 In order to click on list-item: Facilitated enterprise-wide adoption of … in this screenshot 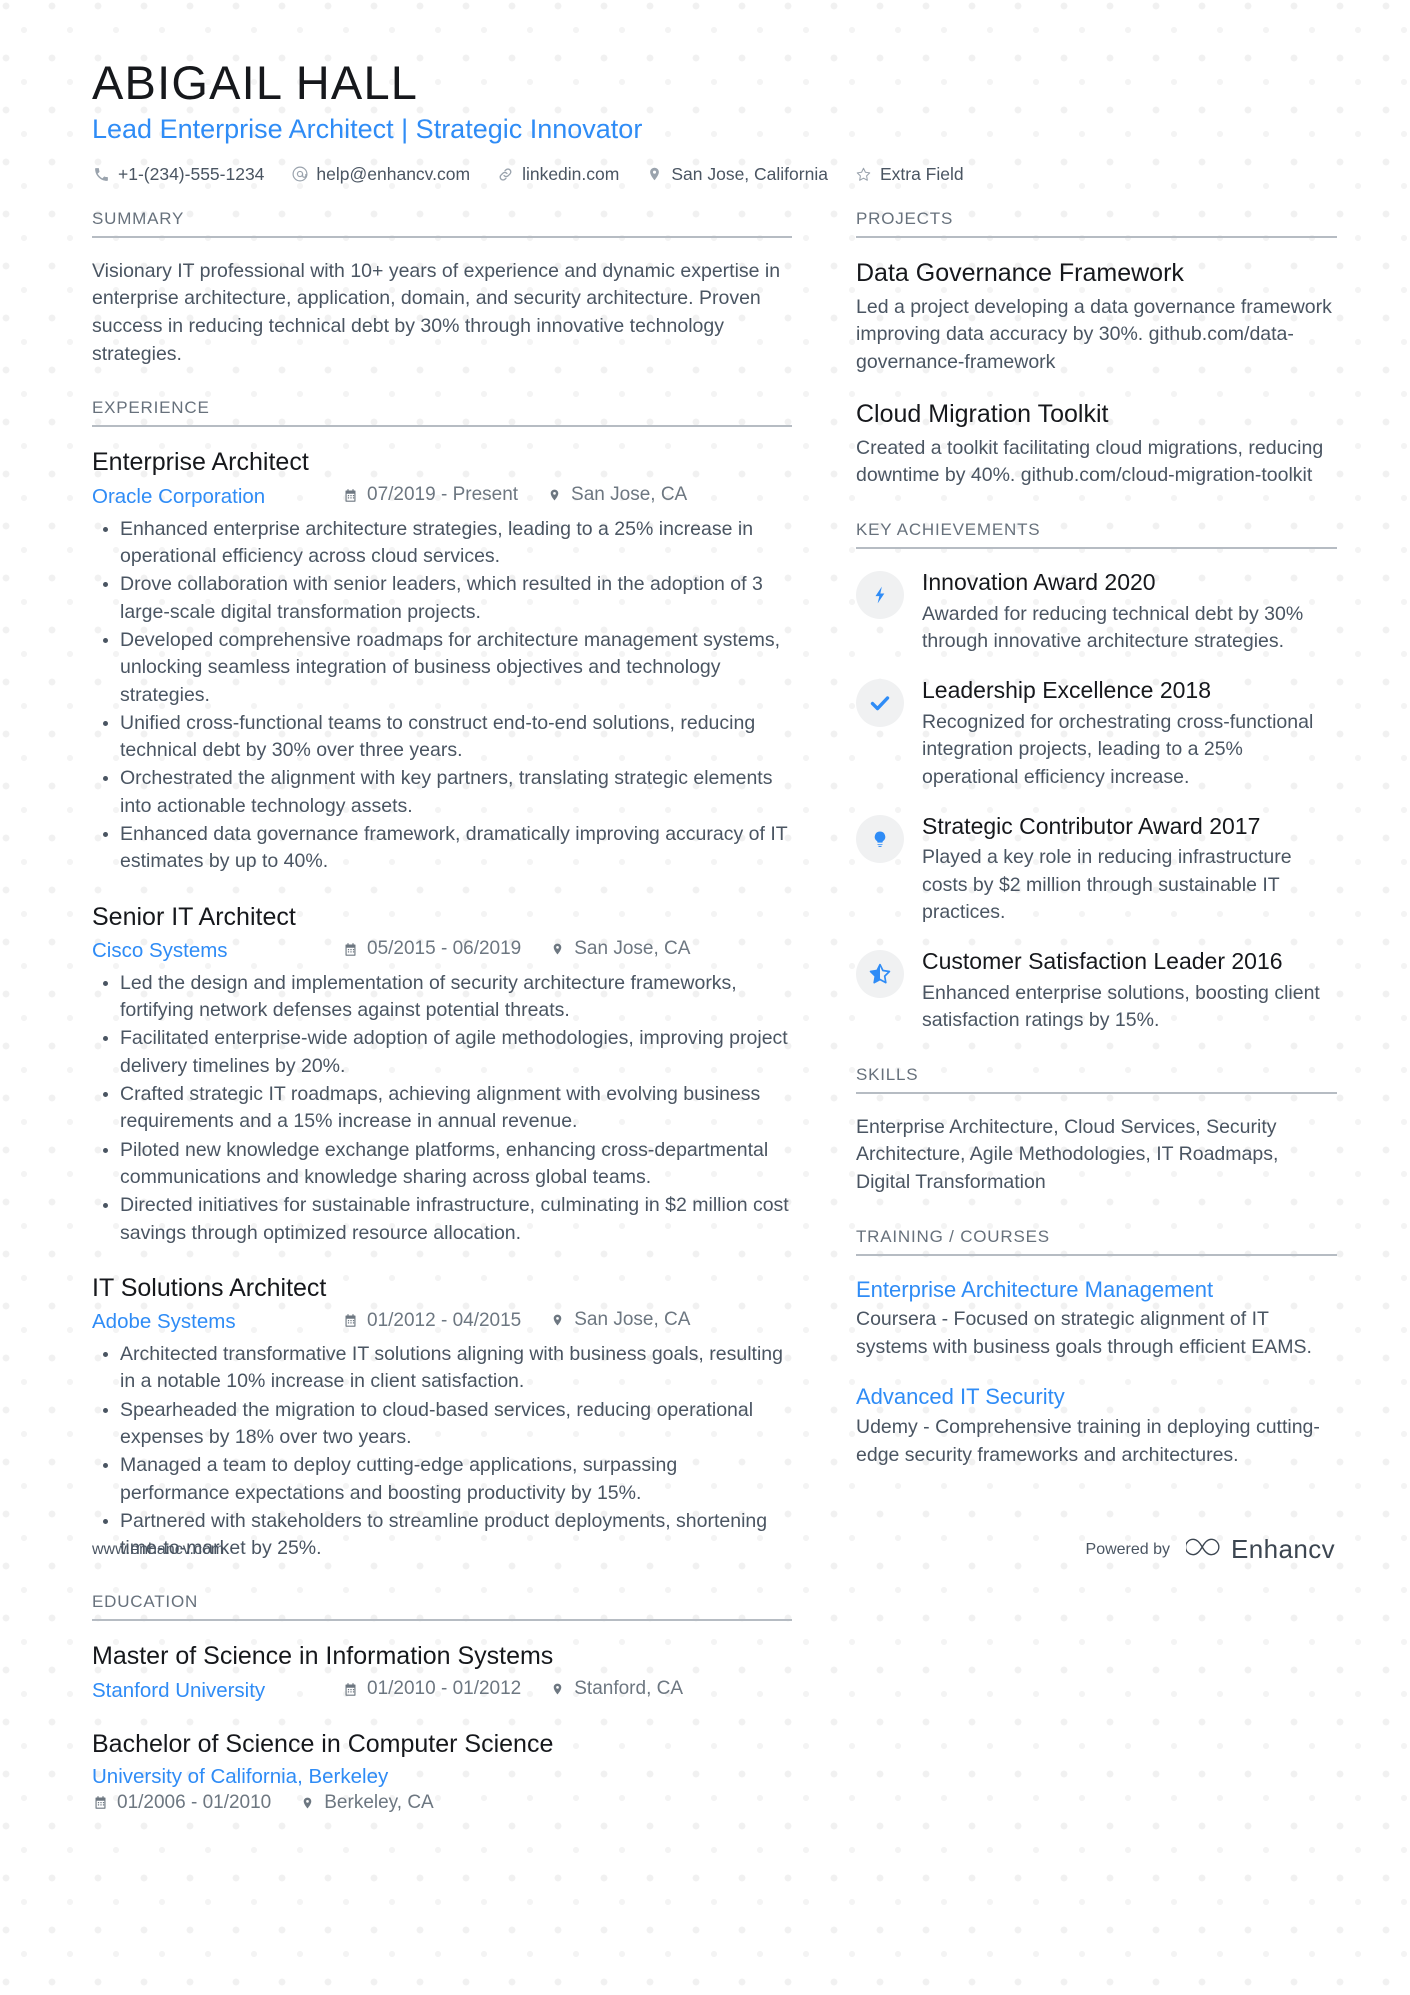, I will do `click(447, 1052)`.